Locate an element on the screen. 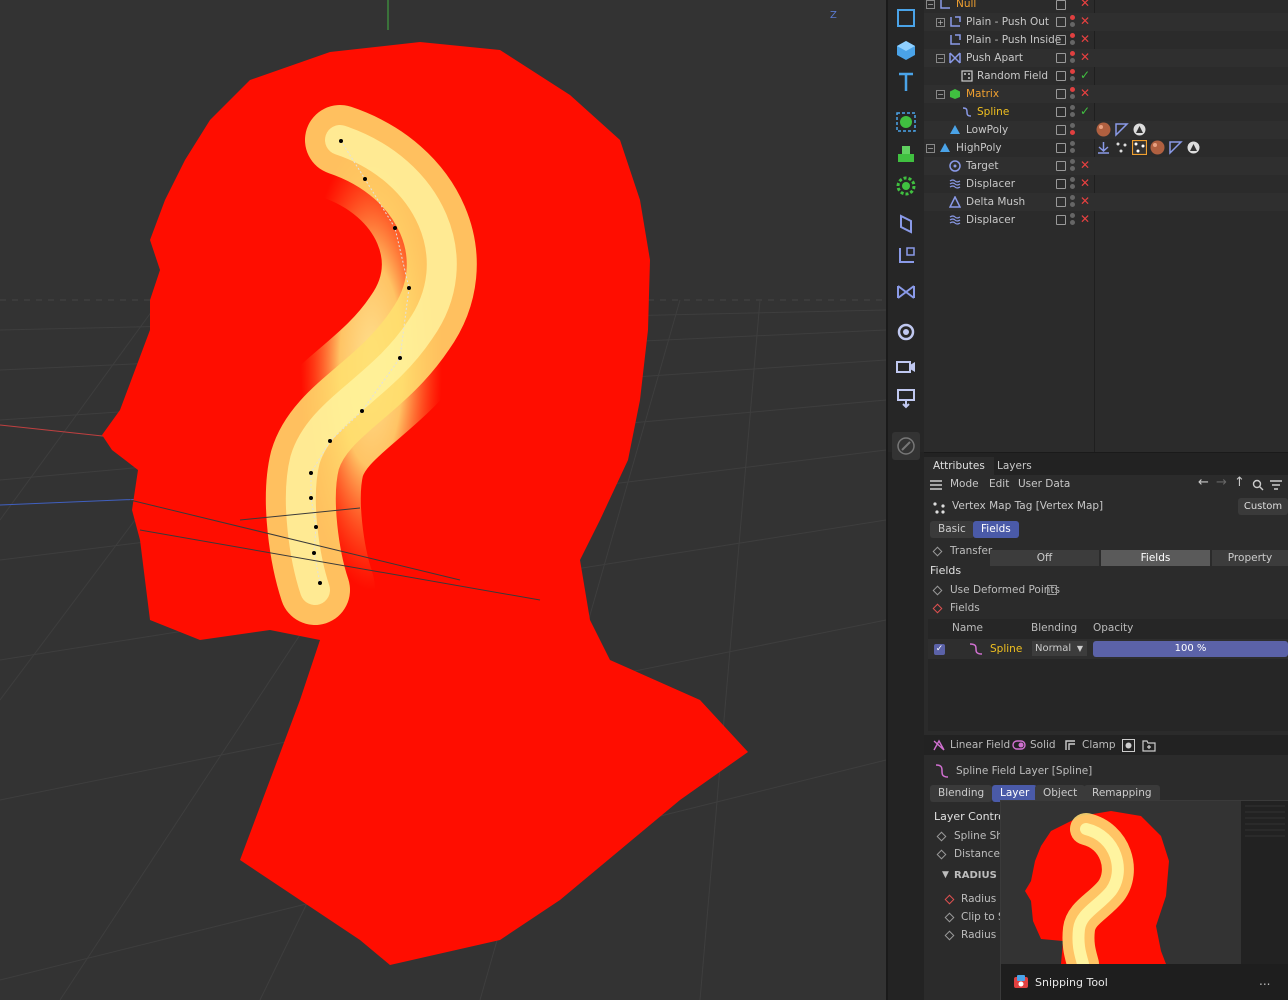 The image size is (1288, 1000). cube-outline-icon is located at coordinates (906, 18).